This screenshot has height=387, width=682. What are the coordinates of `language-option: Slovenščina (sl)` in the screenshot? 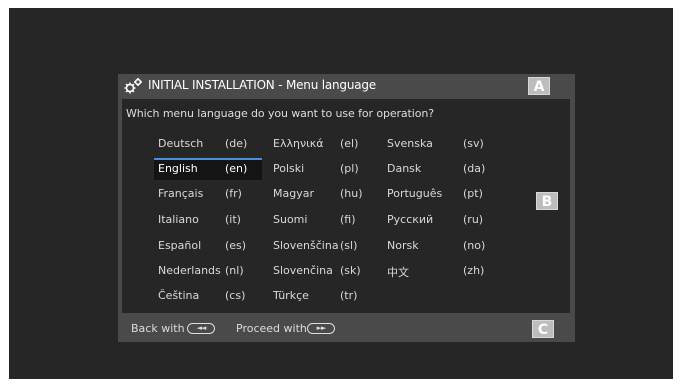 It's located at (324, 246).